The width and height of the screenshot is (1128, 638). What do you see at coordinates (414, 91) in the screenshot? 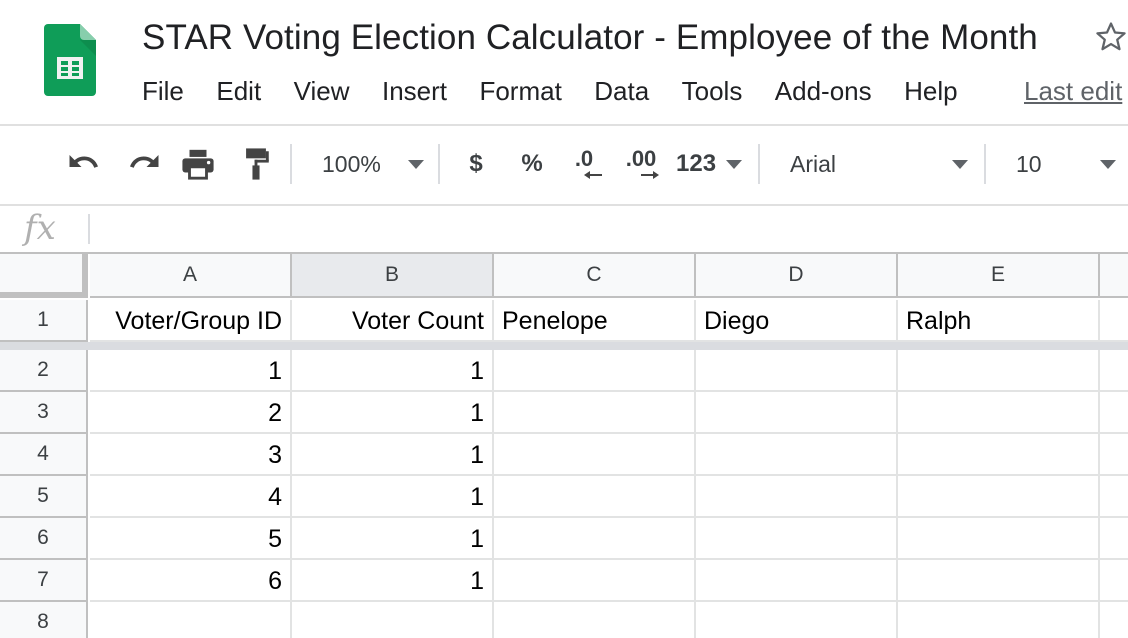
I see `menu-insert: Insert` at bounding box center [414, 91].